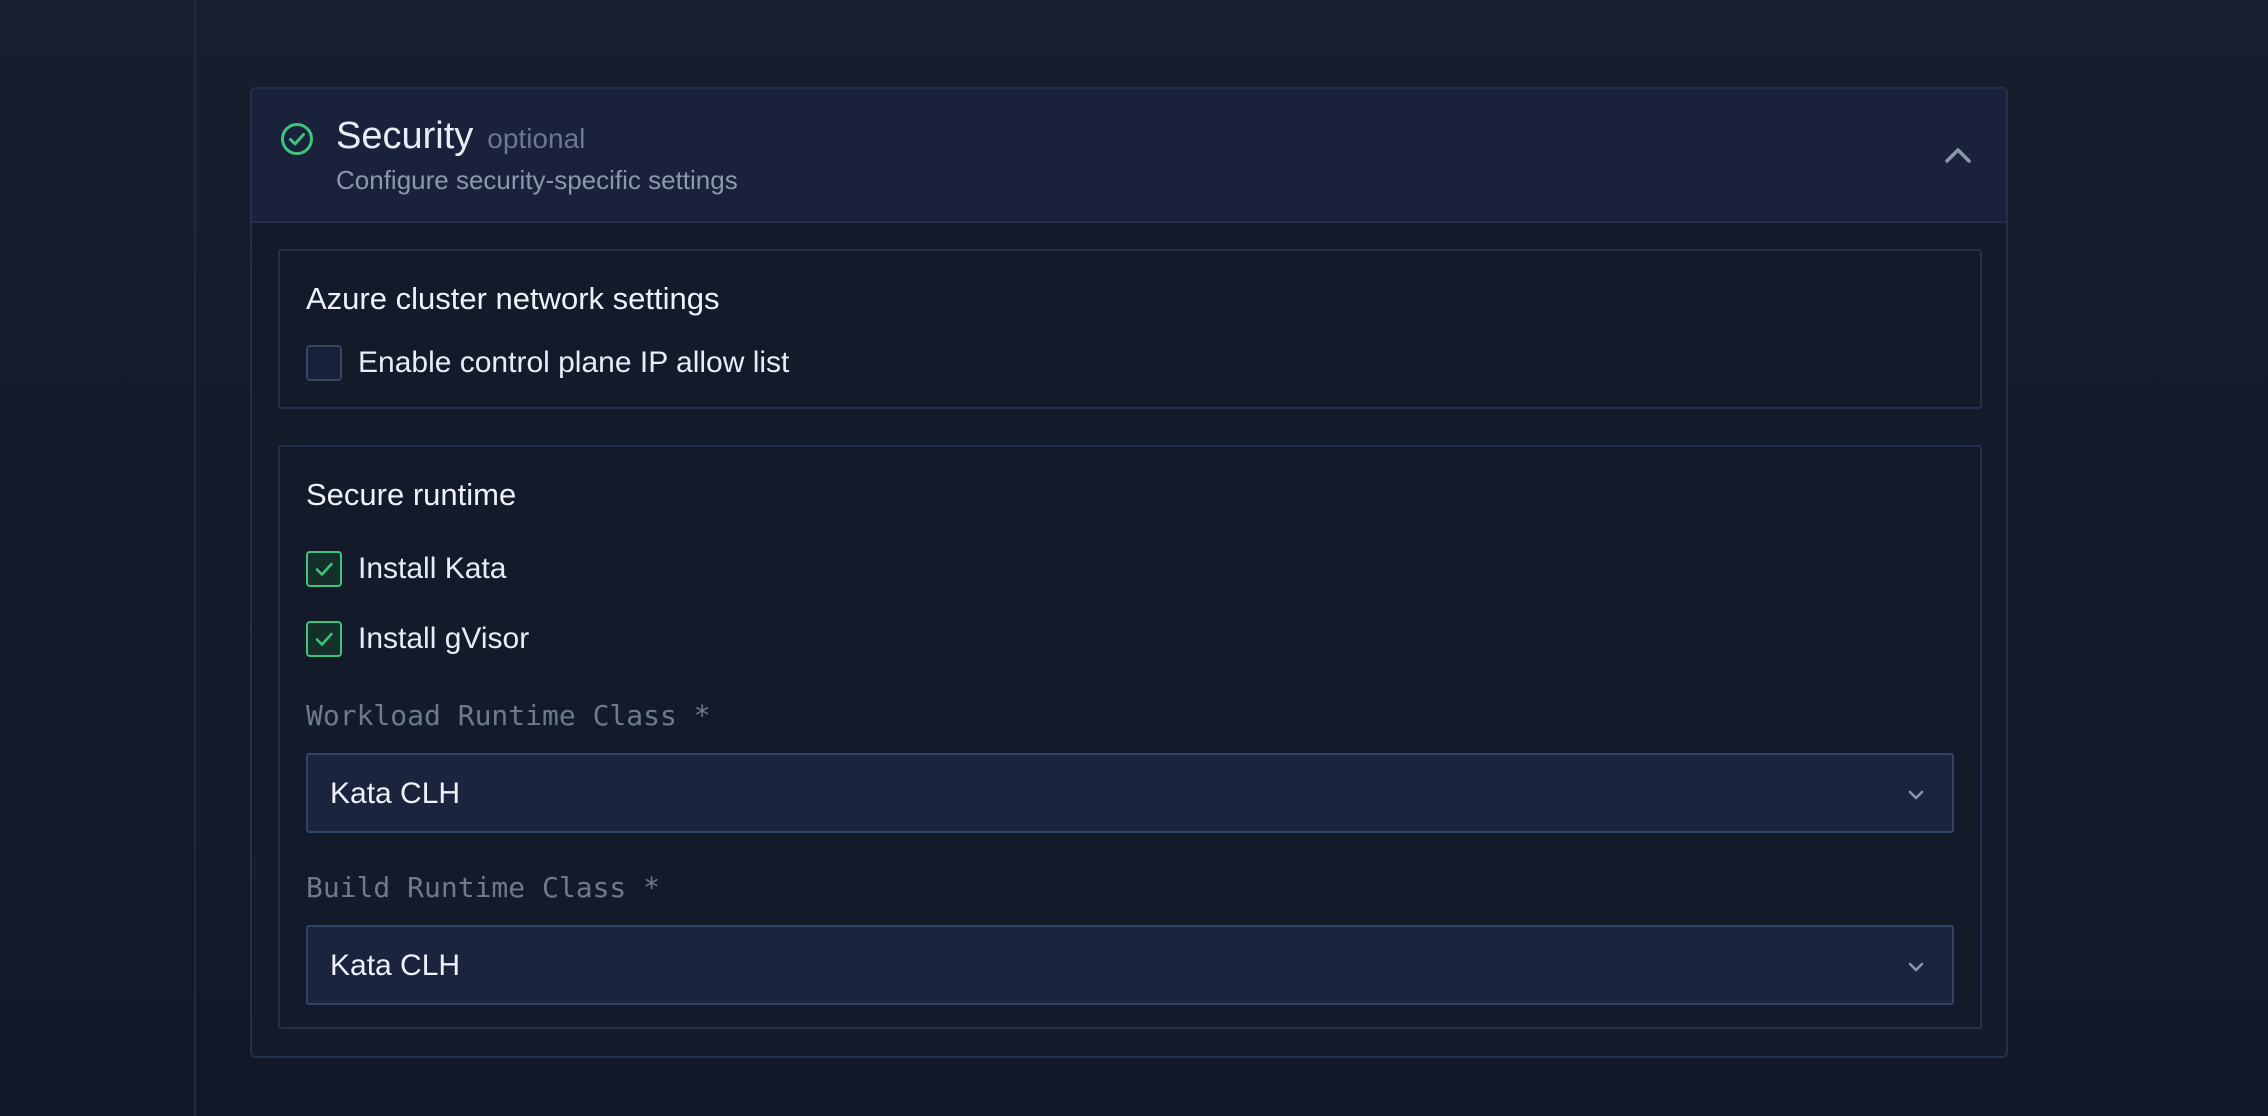  I want to click on install-gvisor-label: Install gVisor, so click(444, 638).